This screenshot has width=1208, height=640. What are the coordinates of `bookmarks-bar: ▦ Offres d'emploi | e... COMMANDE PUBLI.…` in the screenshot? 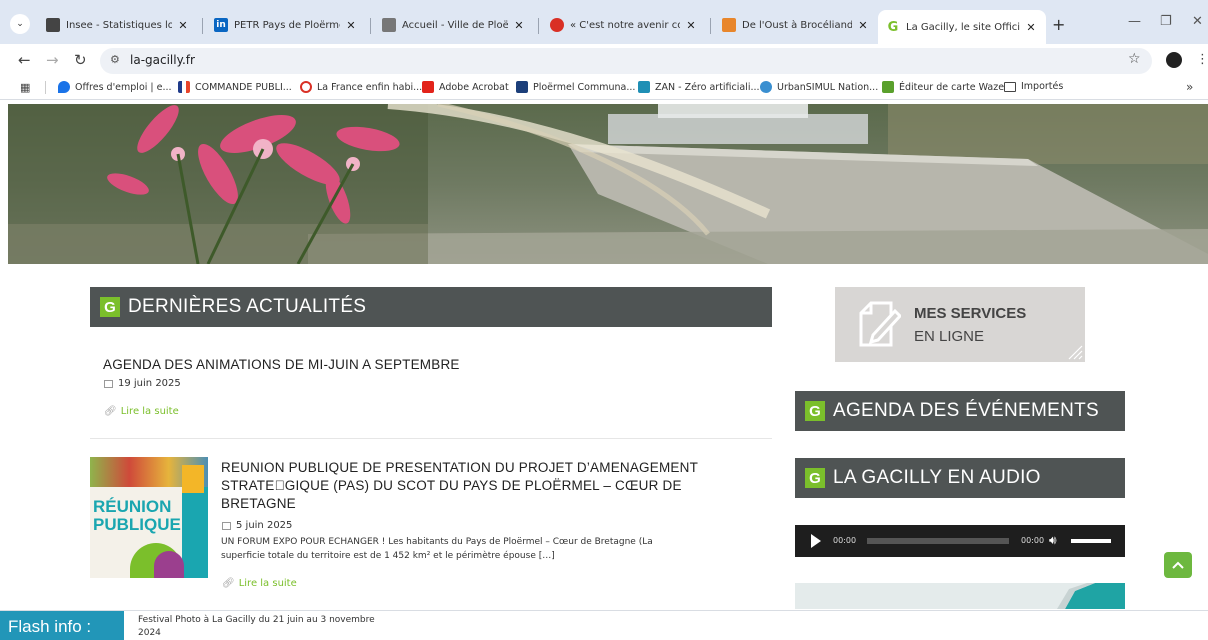 It's located at (604, 88).